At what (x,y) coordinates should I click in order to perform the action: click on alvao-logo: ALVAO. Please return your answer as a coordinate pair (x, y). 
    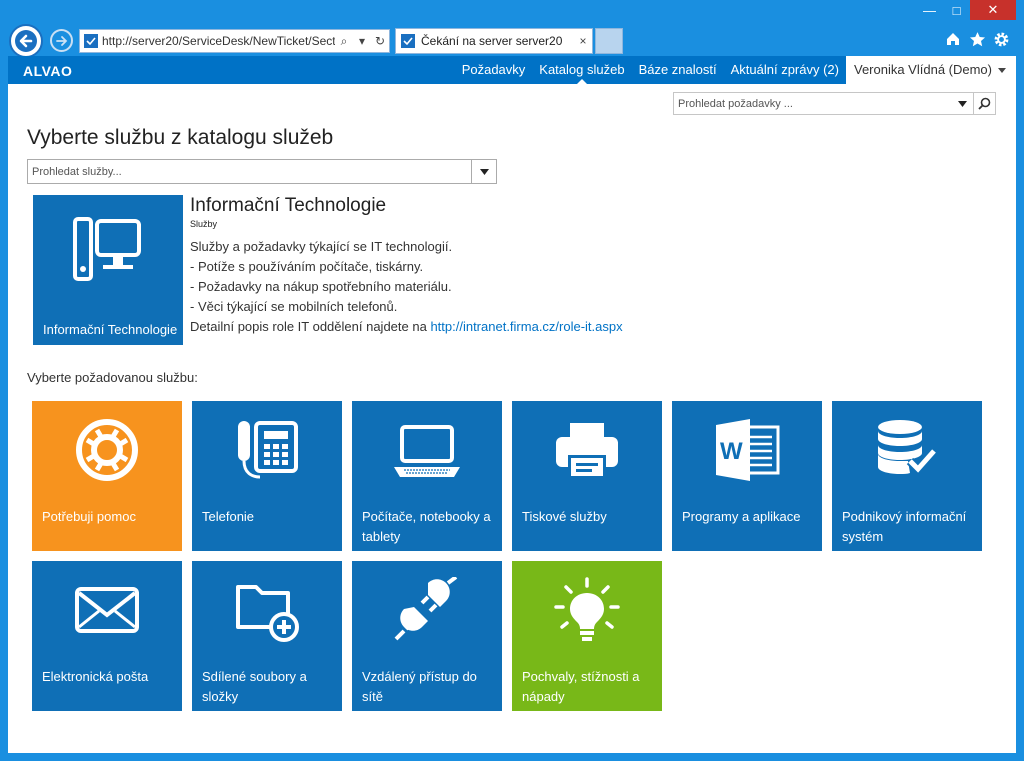
    Looking at the image, I should click on (47, 71).